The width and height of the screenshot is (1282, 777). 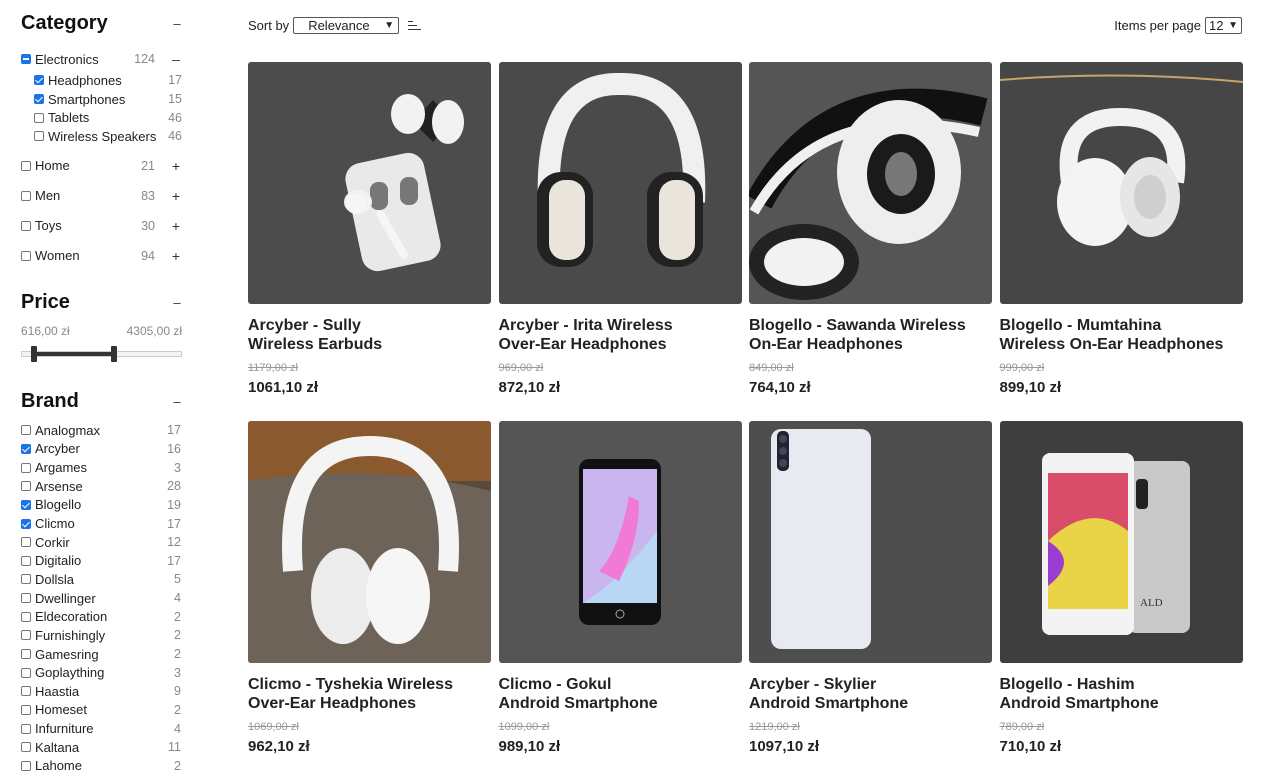 I want to click on brand-item-dollsla: Dollsla 5, so click(x=101, y=579).